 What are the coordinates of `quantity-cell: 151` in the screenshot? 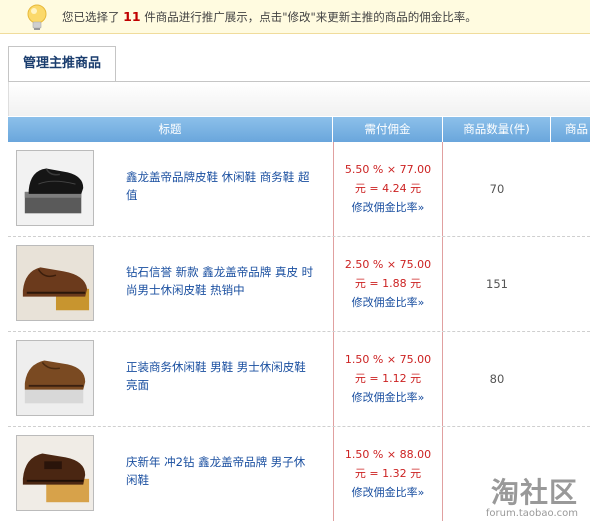 It's located at (497, 284).